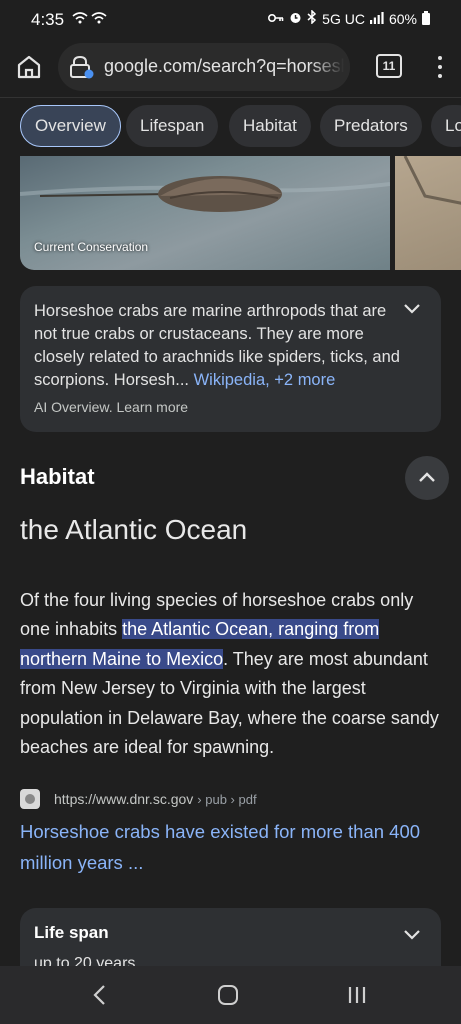  I want to click on more-options-icon, so click(440, 67).